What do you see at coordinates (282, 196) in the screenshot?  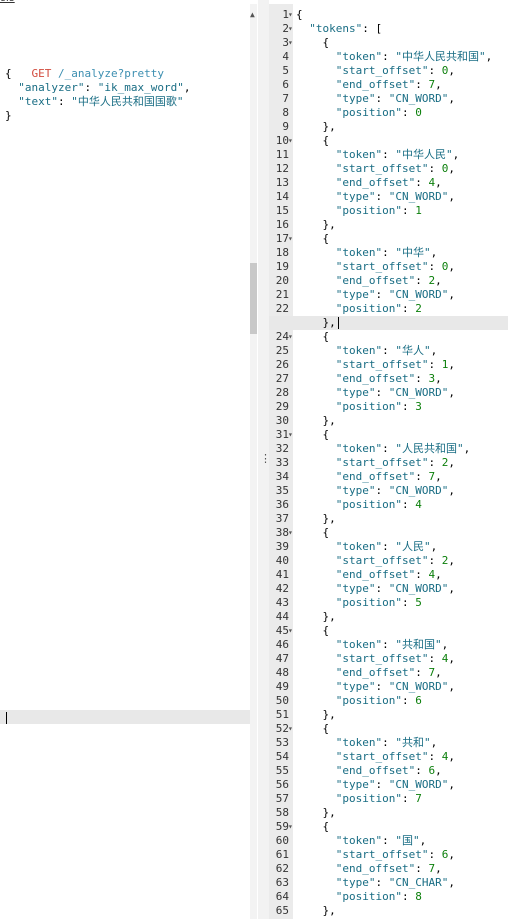 I see `line-number: 14` at bounding box center [282, 196].